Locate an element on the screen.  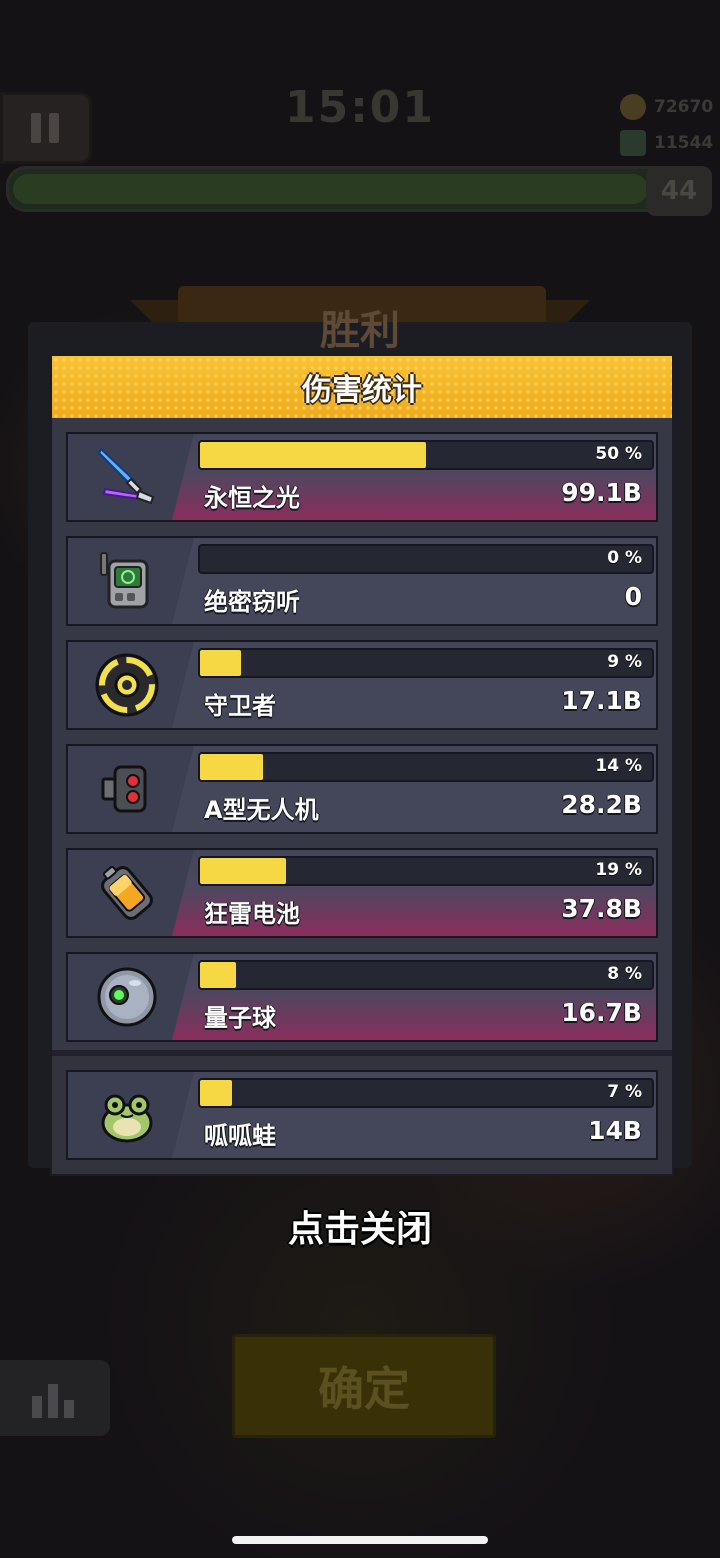
dual-swords-icon is located at coordinates (126, 476).